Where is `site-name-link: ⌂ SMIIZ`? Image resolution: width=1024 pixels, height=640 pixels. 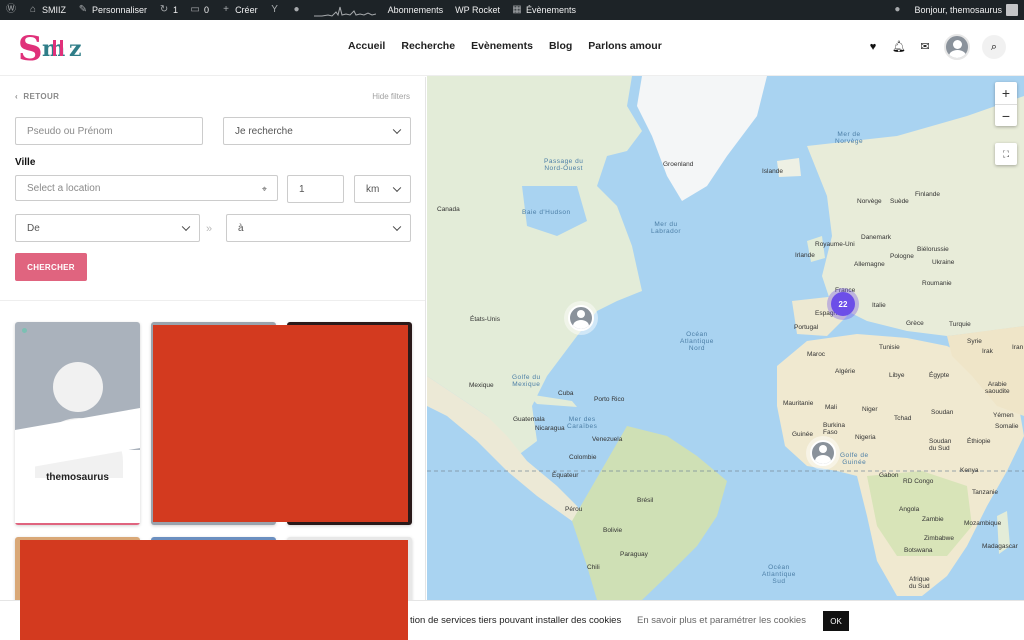 site-name-link: ⌂ SMIIZ is located at coordinates (47, 10).